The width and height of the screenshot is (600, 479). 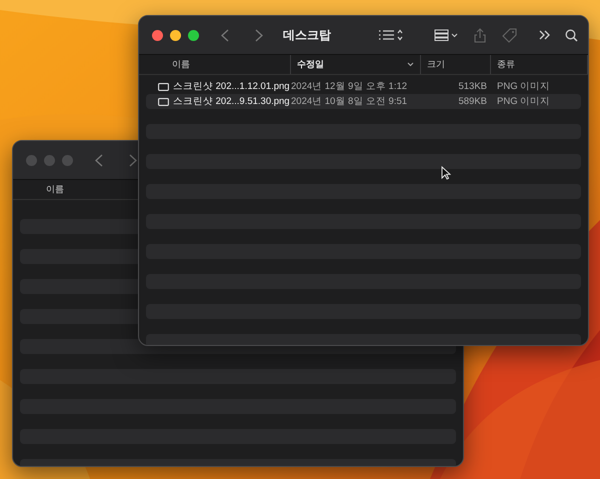 I want to click on file-name: 스크린샷 202...9.51.30.png, so click(x=231, y=101).